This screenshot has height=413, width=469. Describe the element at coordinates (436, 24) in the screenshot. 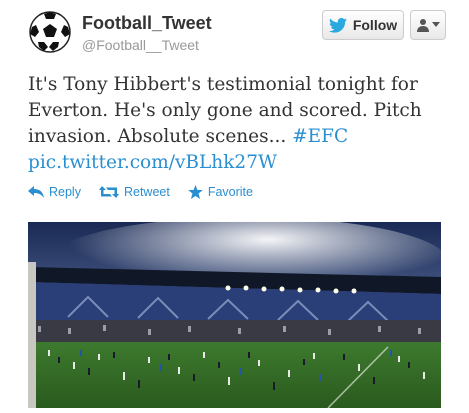

I see `caret-down-icon` at that location.